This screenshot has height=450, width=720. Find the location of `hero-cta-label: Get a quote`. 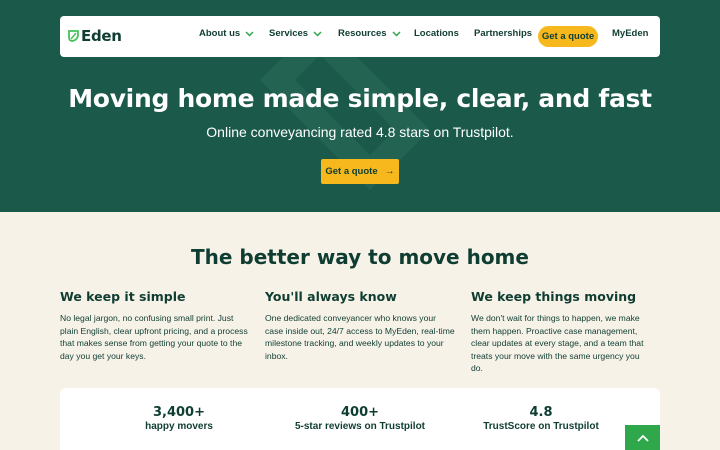

hero-cta-label: Get a quote is located at coordinates (351, 171).